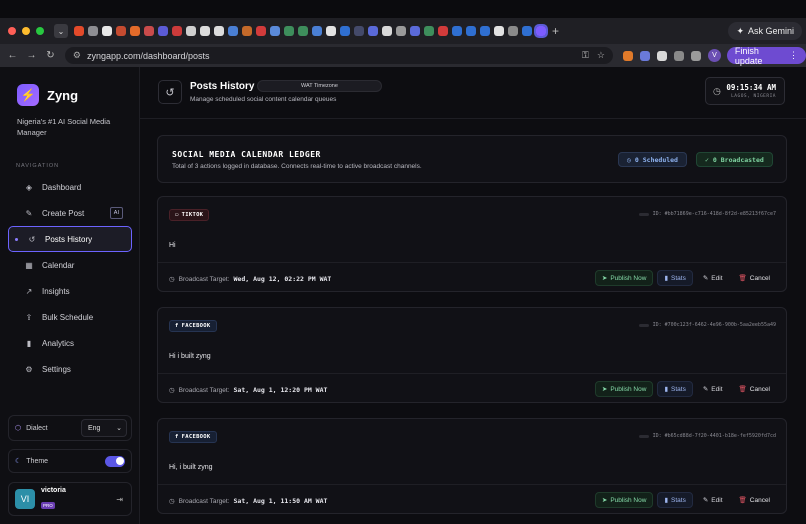 The width and height of the screenshot is (806, 524). What do you see at coordinates (748, 55) in the screenshot?
I see `finish-update-label: Finish update` at bounding box center [748, 55].